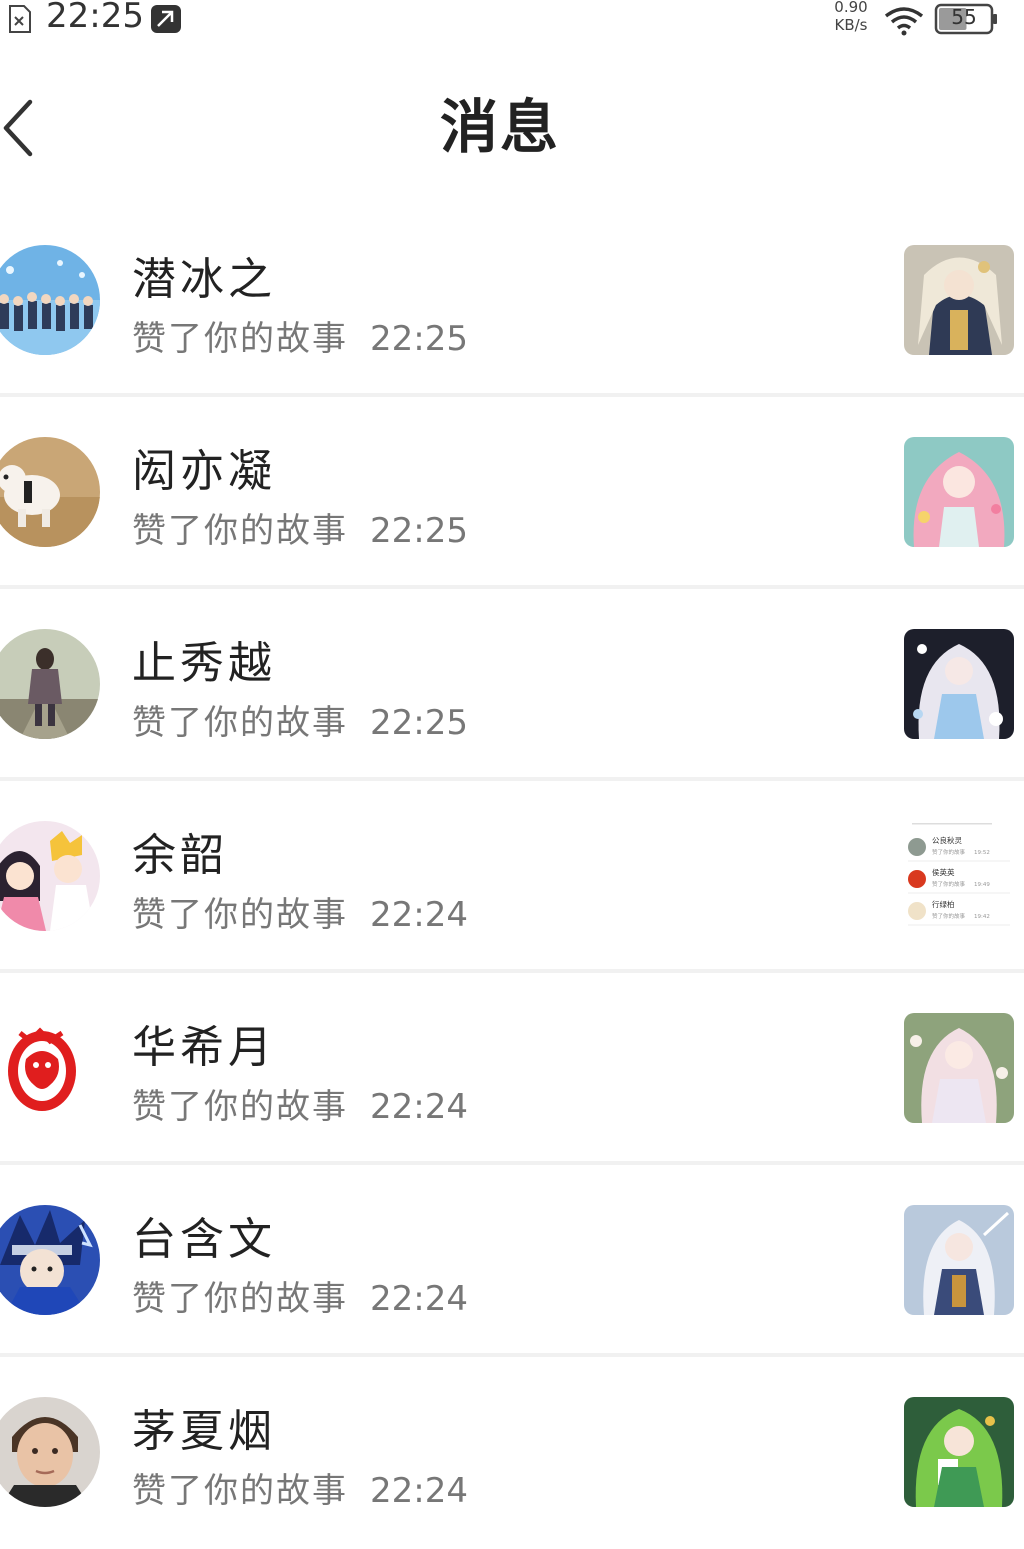 This screenshot has width=1024, height=1549. I want to click on sender-name: 余韶, so click(180, 855).